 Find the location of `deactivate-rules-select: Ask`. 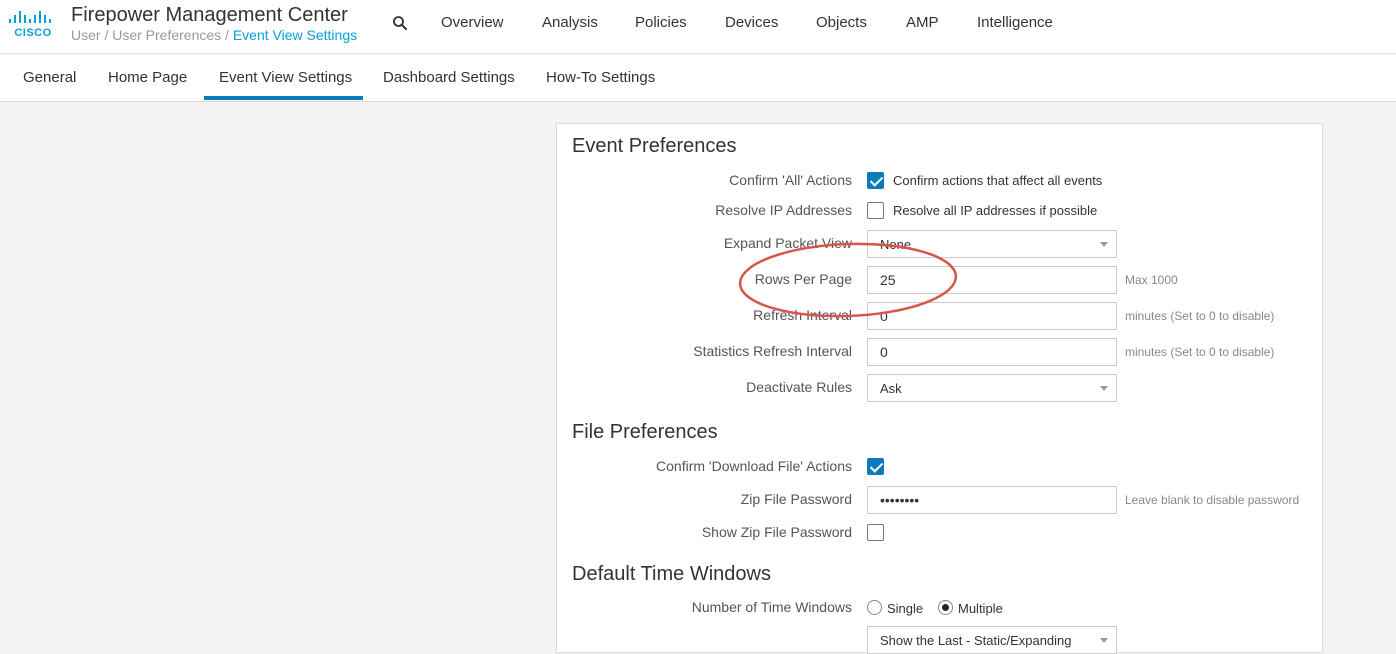

deactivate-rules-select: Ask is located at coordinates (992, 388).